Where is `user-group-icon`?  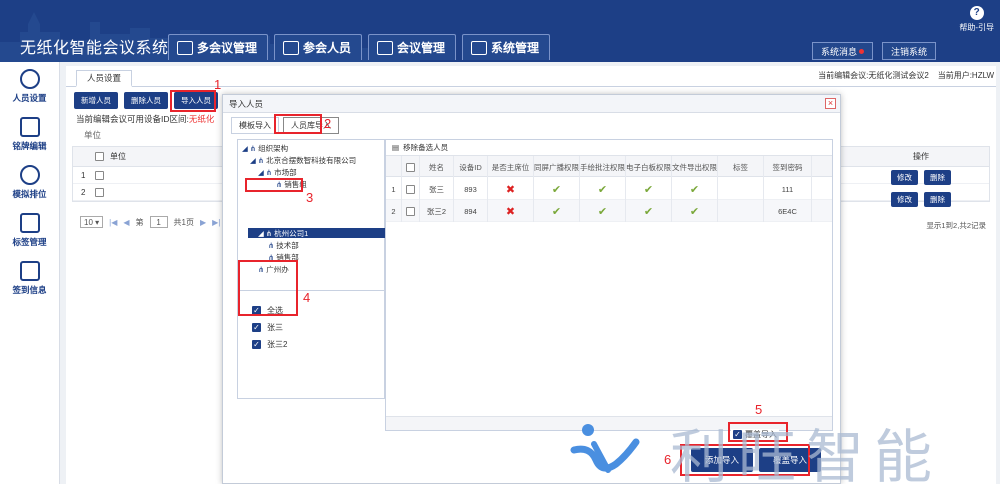
user-group-icon is located at coordinates (29, 78).